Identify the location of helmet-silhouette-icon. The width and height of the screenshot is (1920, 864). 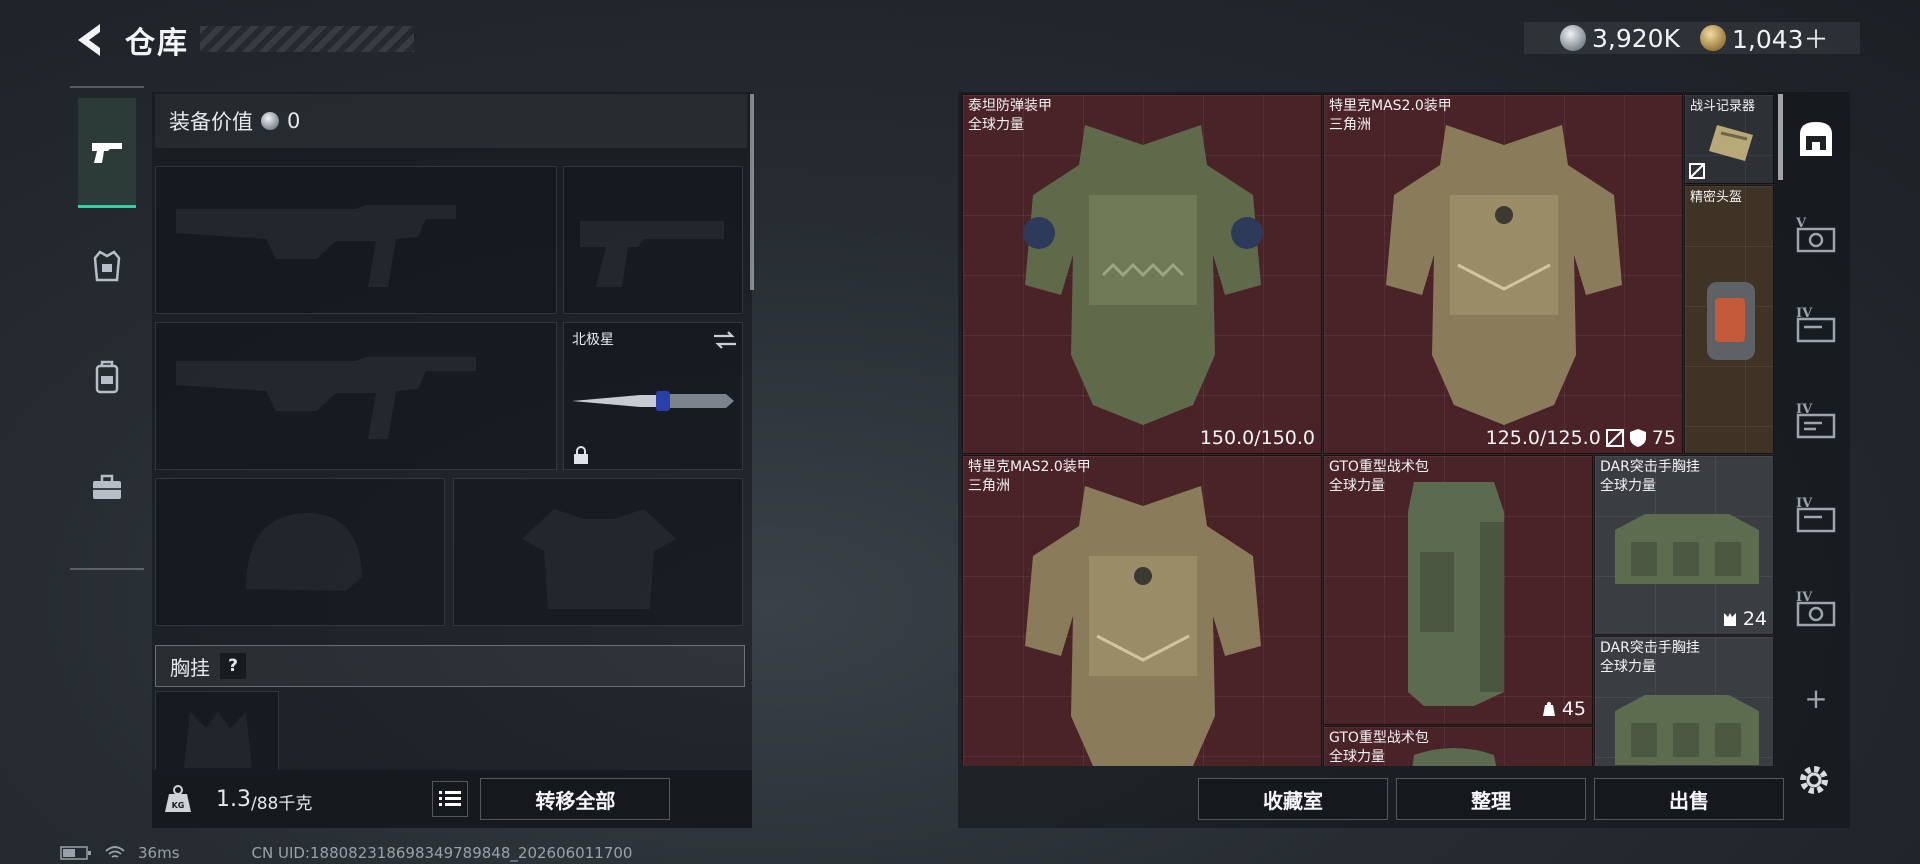
(304, 552).